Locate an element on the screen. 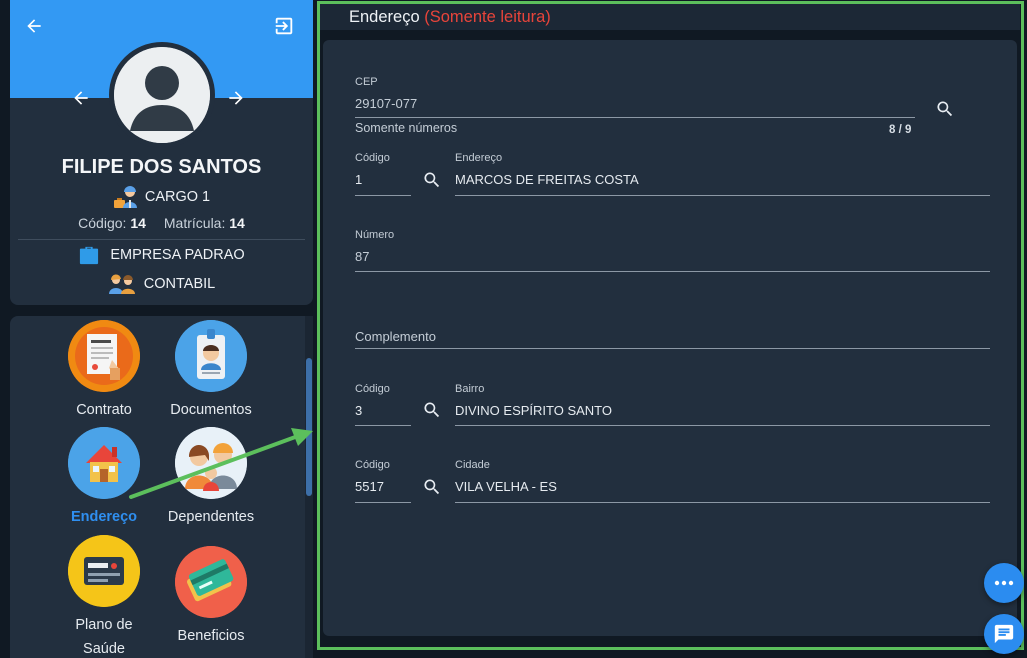 This screenshot has height=658, width=1027. employee-company-label: EMPRESA PADRAO is located at coordinates (177, 255).